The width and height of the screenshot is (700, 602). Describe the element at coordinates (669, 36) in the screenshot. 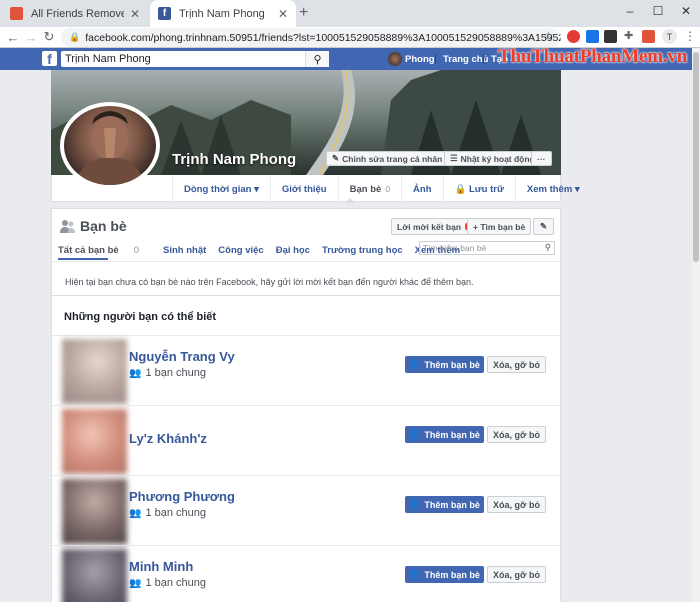

I see `profile-avatar: T` at that location.